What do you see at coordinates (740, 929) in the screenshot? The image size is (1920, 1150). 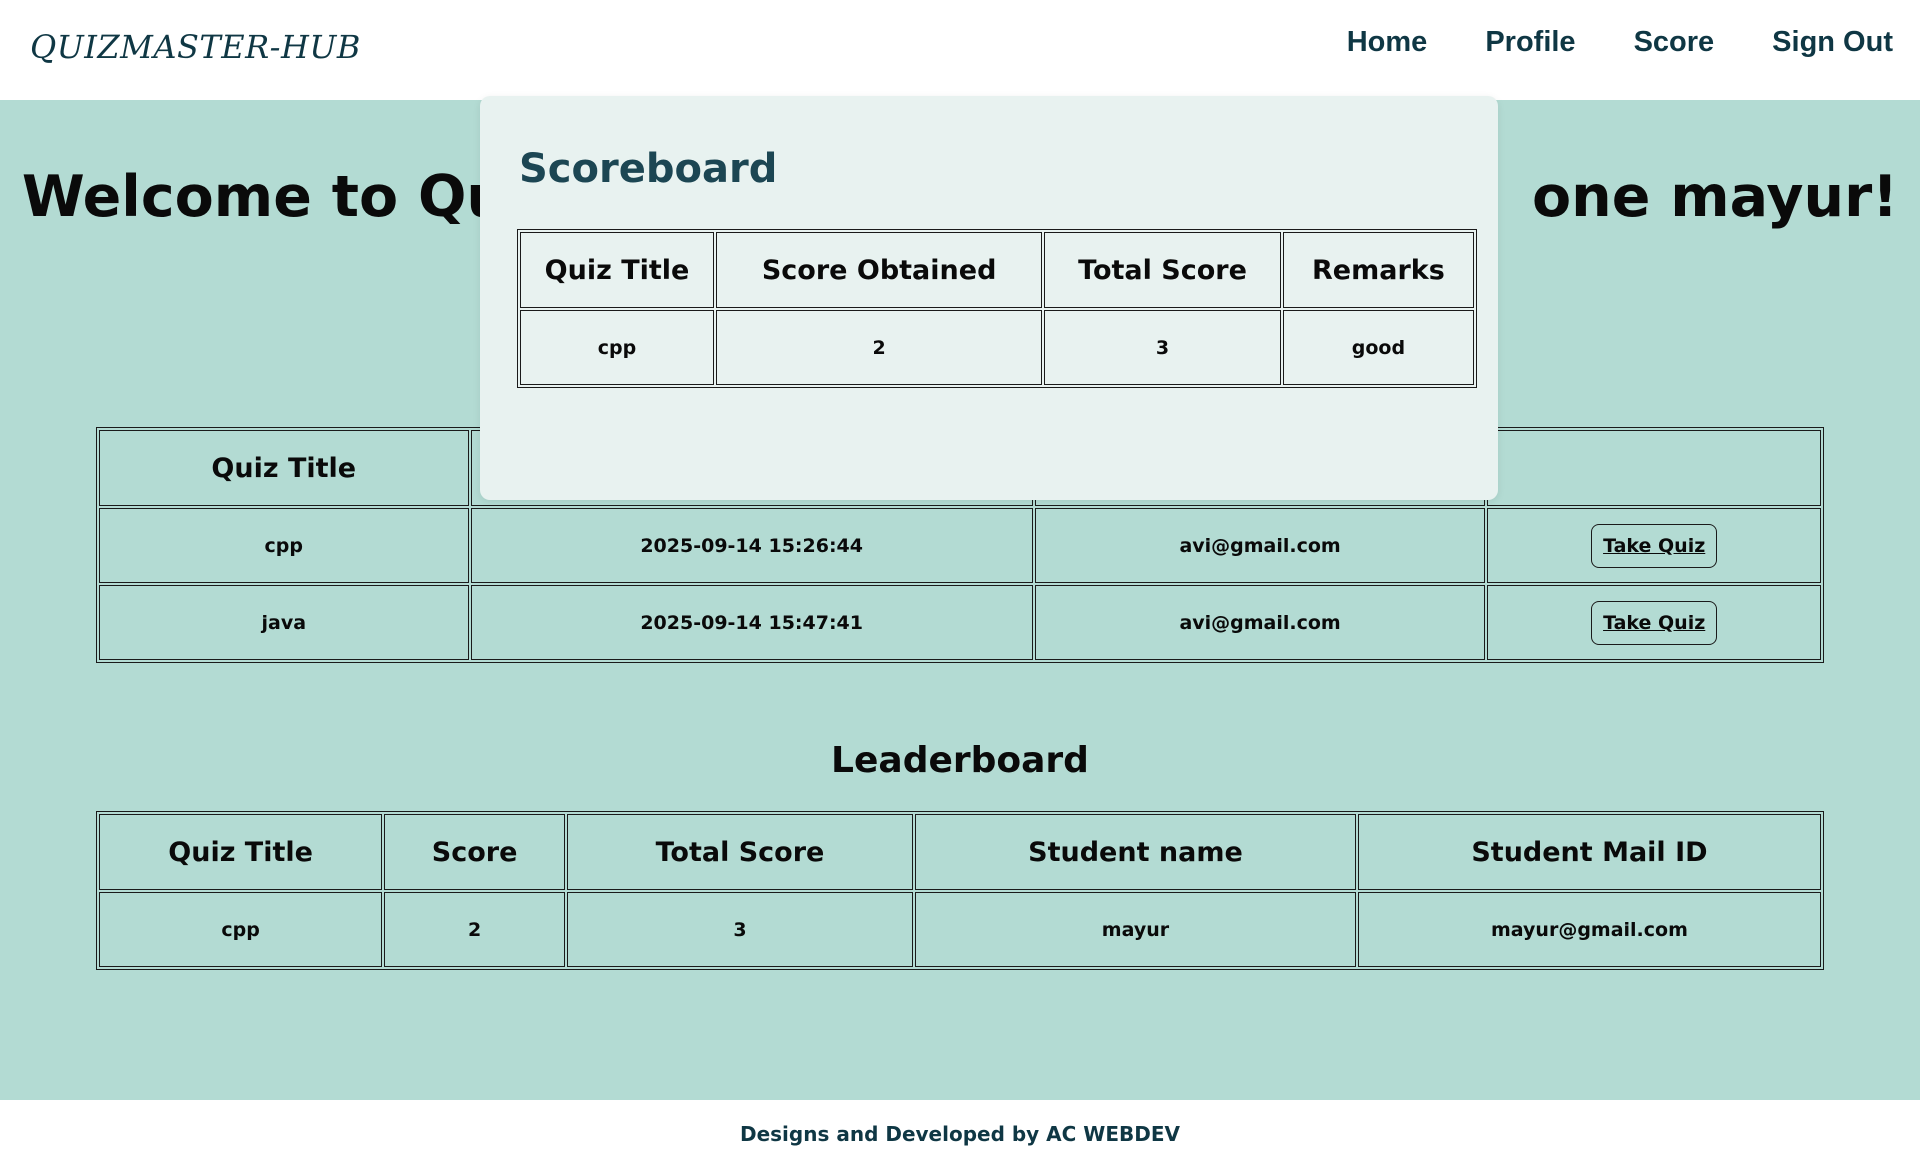 I see `leaderboard-total-cell: 3` at bounding box center [740, 929].